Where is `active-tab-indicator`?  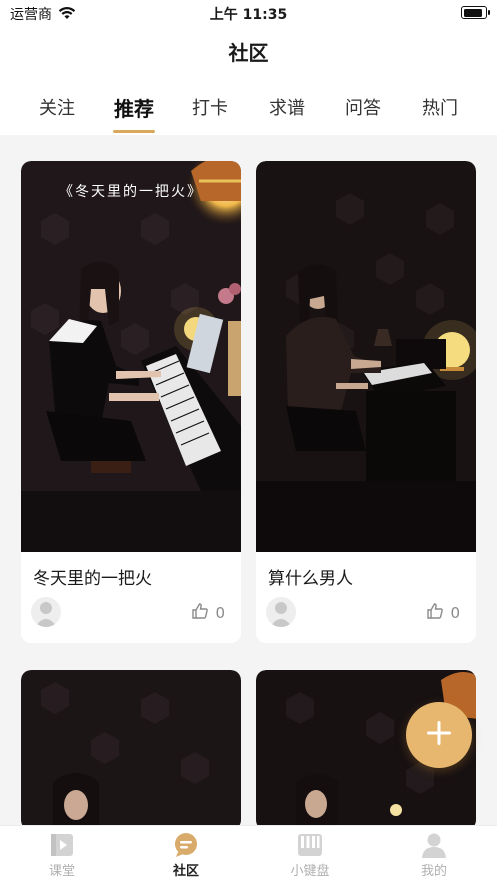 active-tab-indicator is located at coordinates (134, 131).